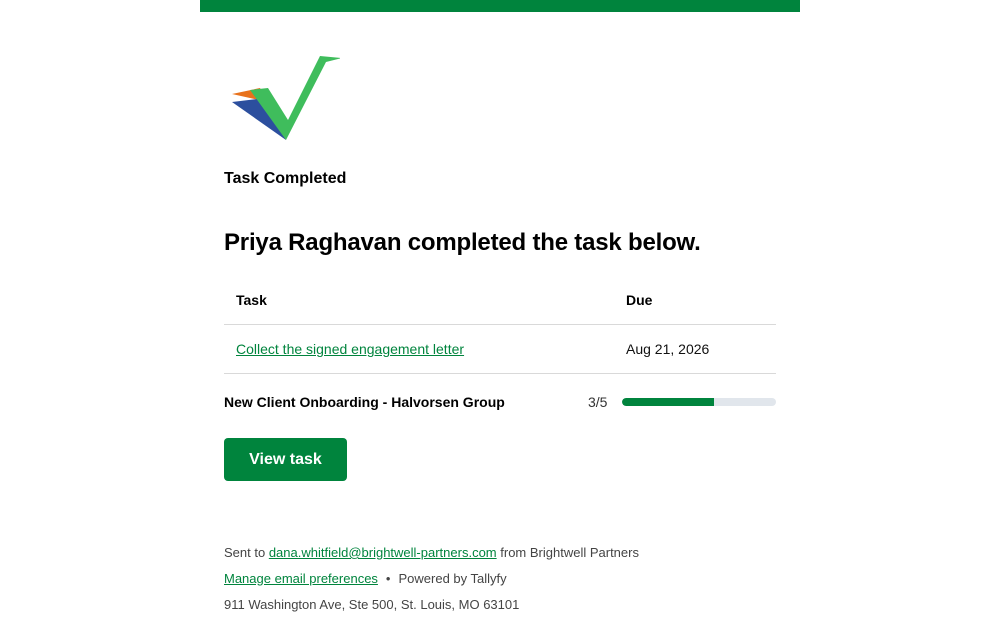 The image size is (1000, 633). Describe the element at coordinates (383, 552) in the screenshot. I see `recipient-email-link: dana.whitfield@brightwell-partners.com` at that location.